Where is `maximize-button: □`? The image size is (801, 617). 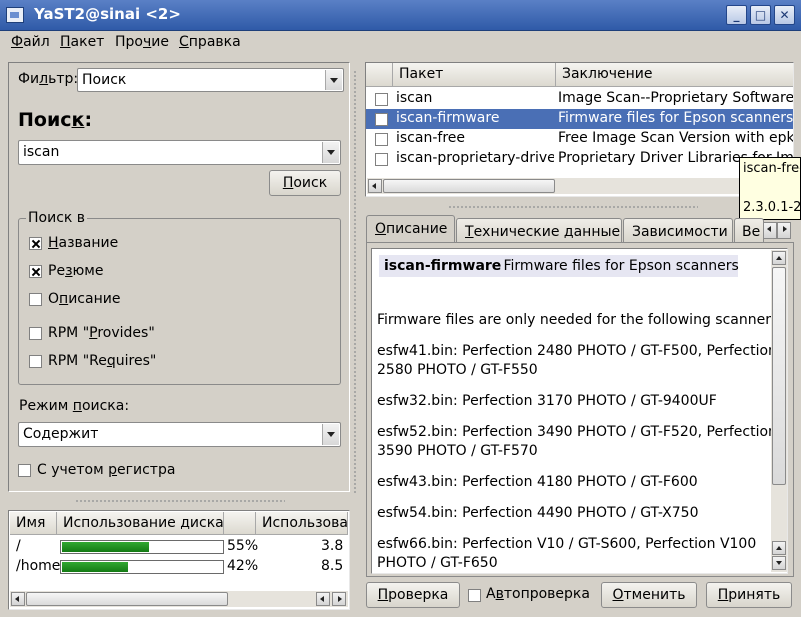
maximize-button: □ is located at coordinates (760, 15).